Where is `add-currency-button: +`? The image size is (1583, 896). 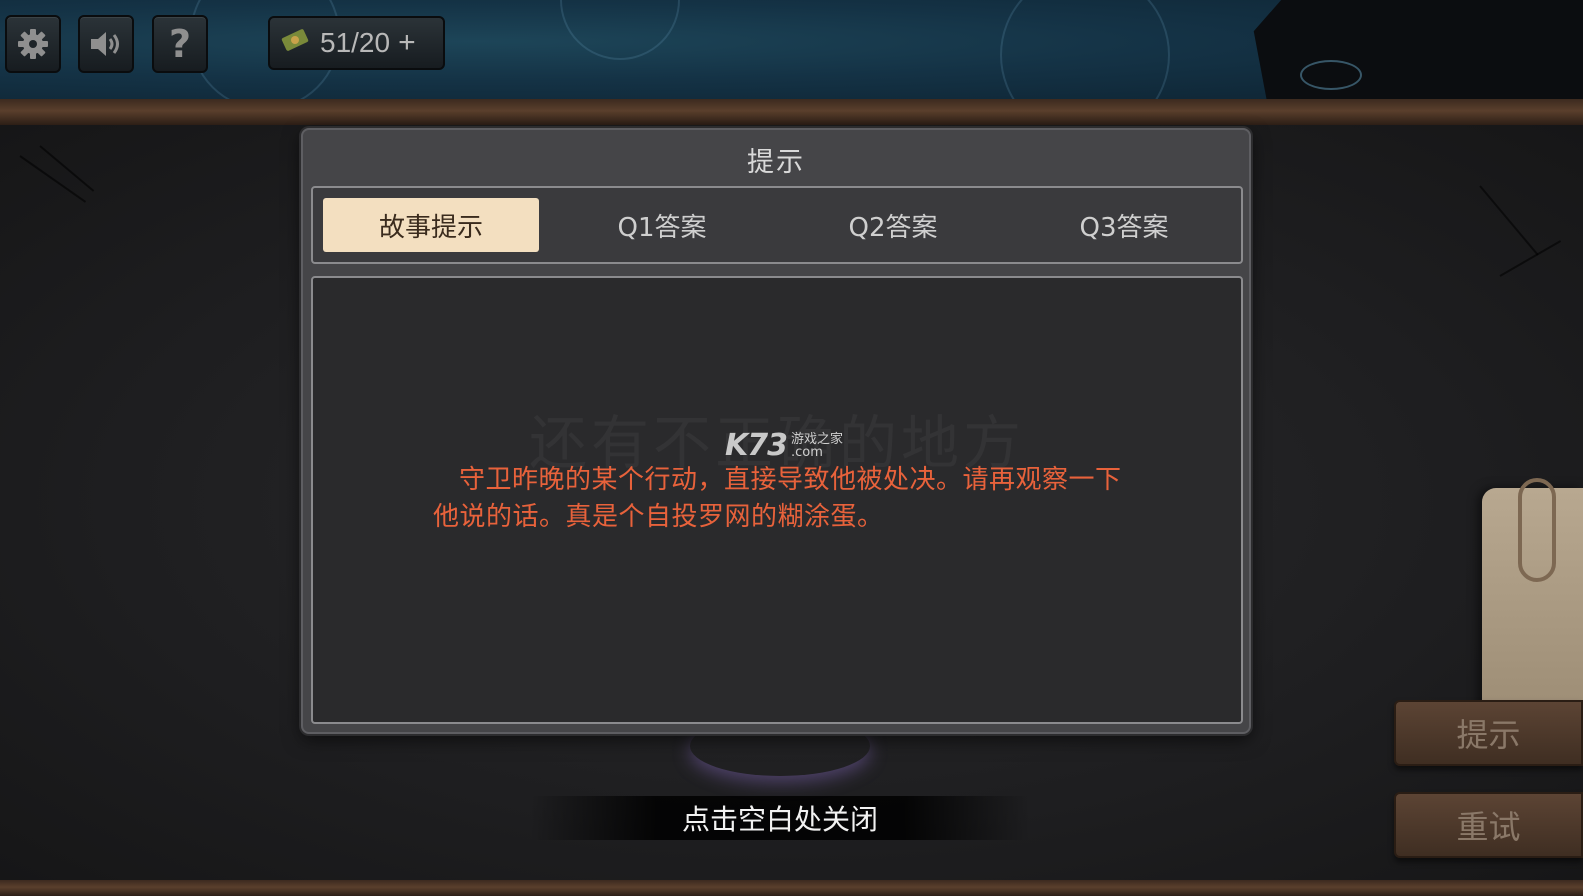
add-currency-button: + is located at coordinates (407, 43).